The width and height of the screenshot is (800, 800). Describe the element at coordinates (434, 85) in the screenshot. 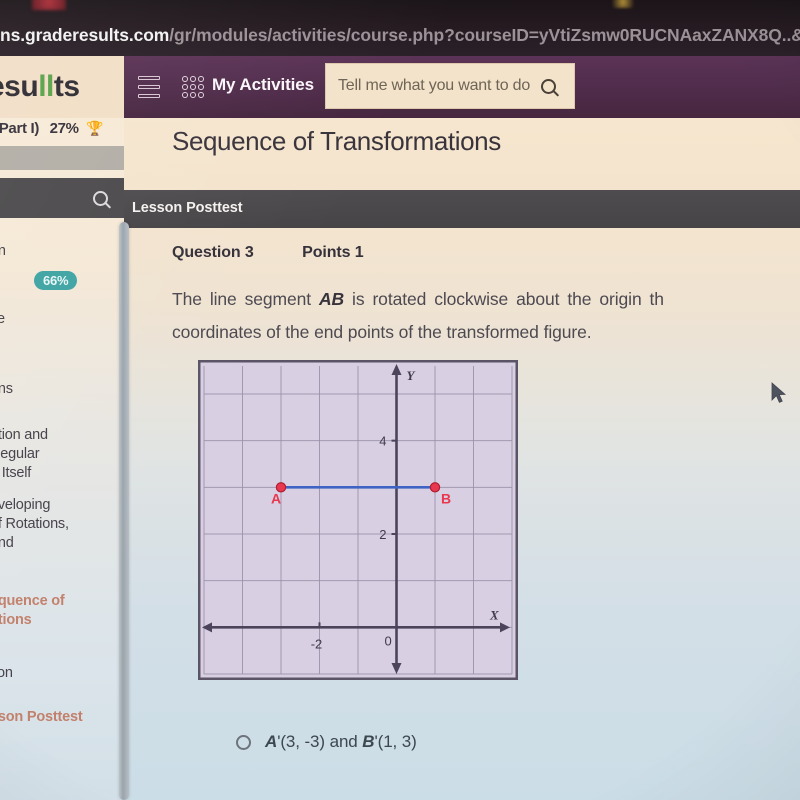

I see `global-search-placeholder: Tell me what you want to do` at that location.